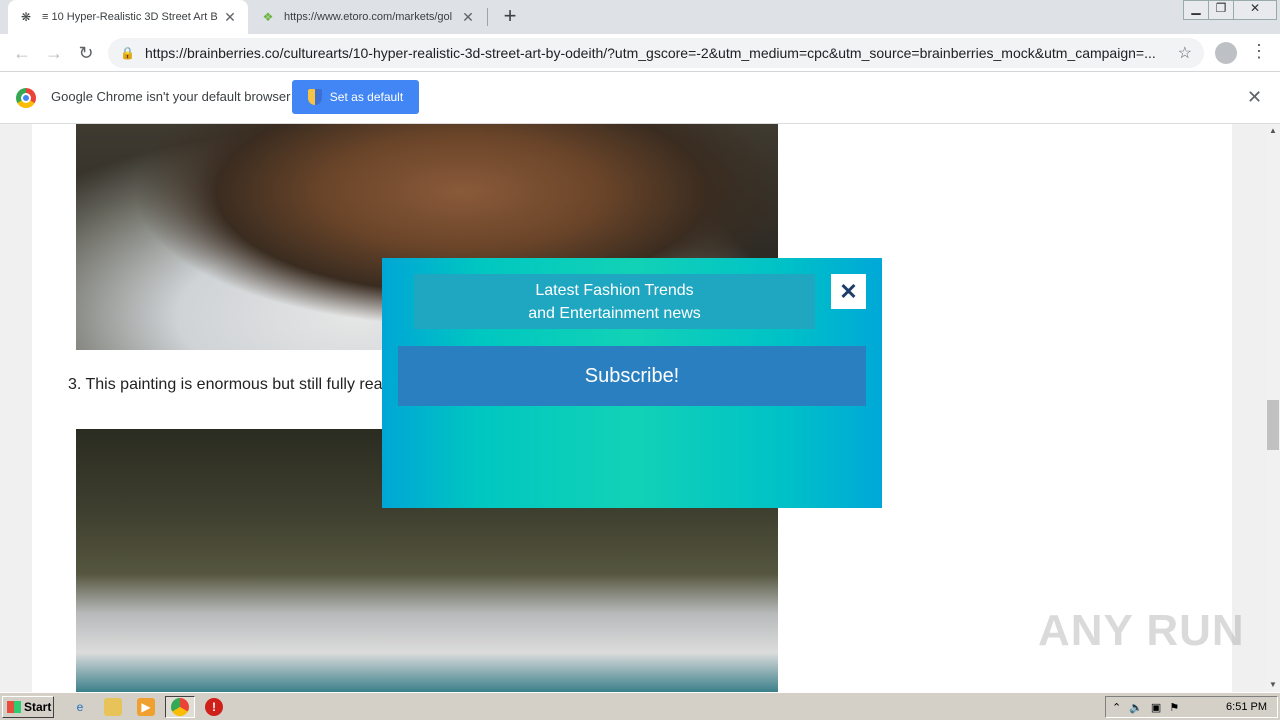 The height and width of the screenshot is (720, 1280). What do you see at coordinates (180, 707) in the screenshot?
I see `chrome-icon` at bounding box center [180, 707].